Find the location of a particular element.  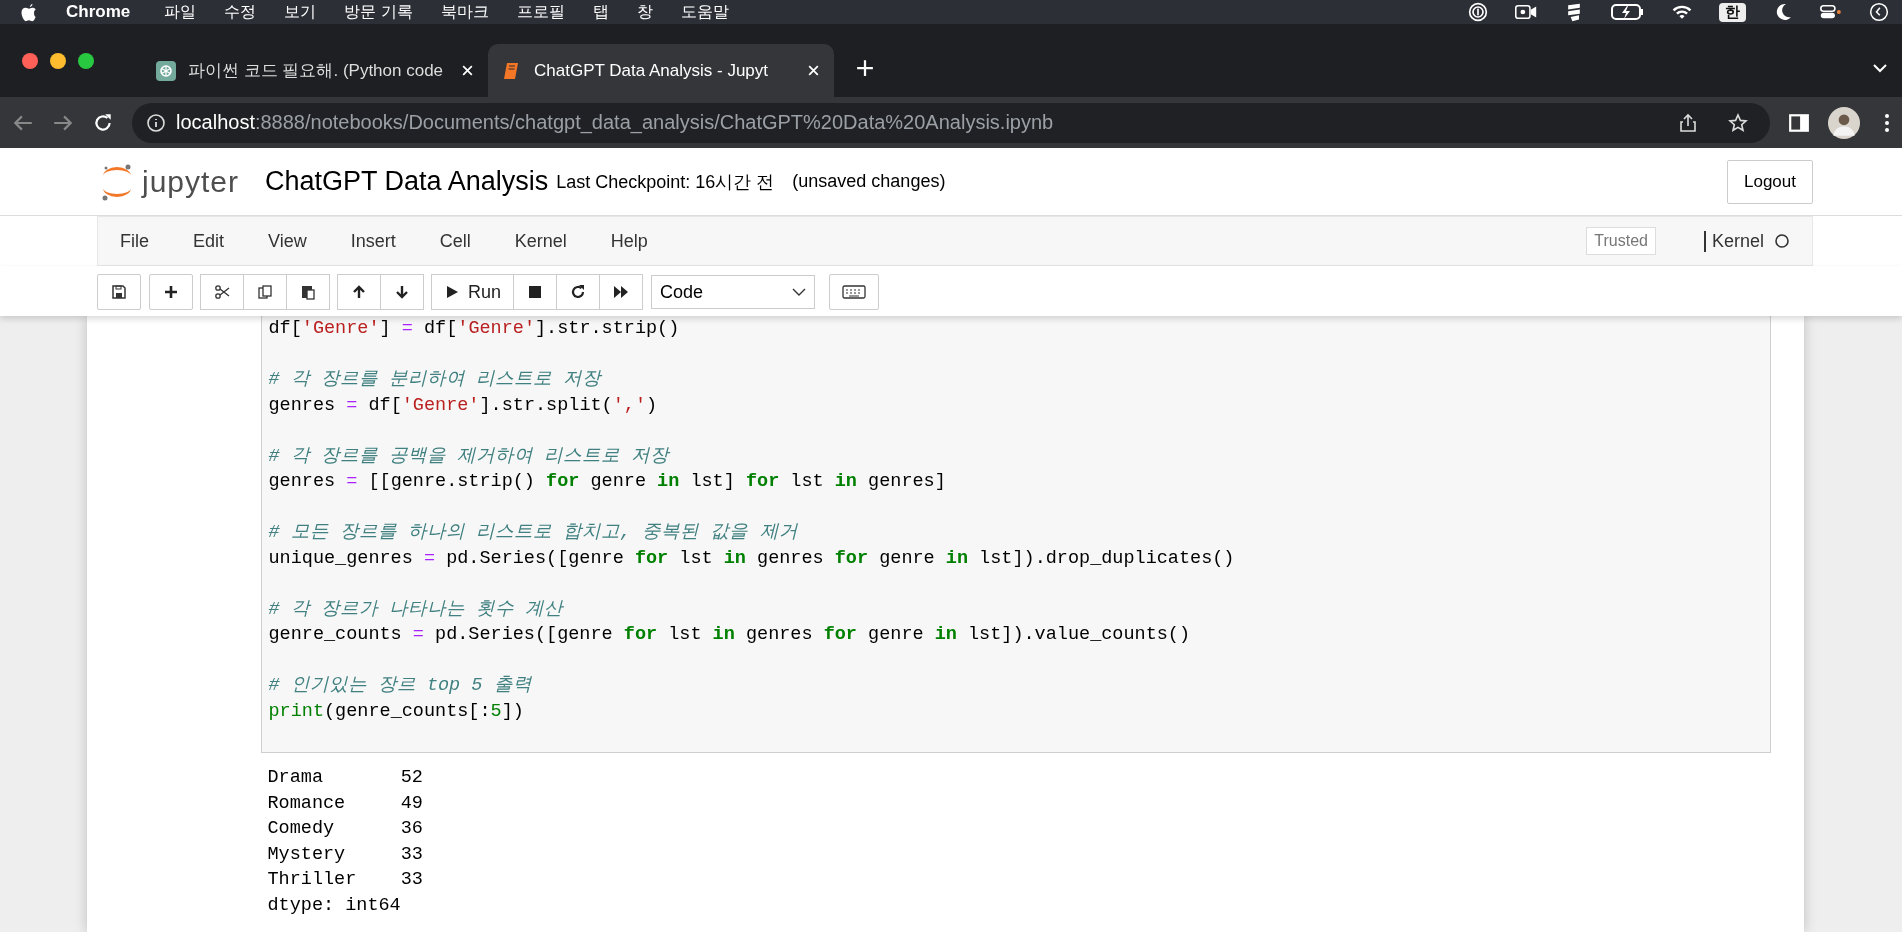

code-line: # 모든 장르를 하나의 리스트로 합치고, 중복된 값을 제거 is located at coordinates (533, 533).